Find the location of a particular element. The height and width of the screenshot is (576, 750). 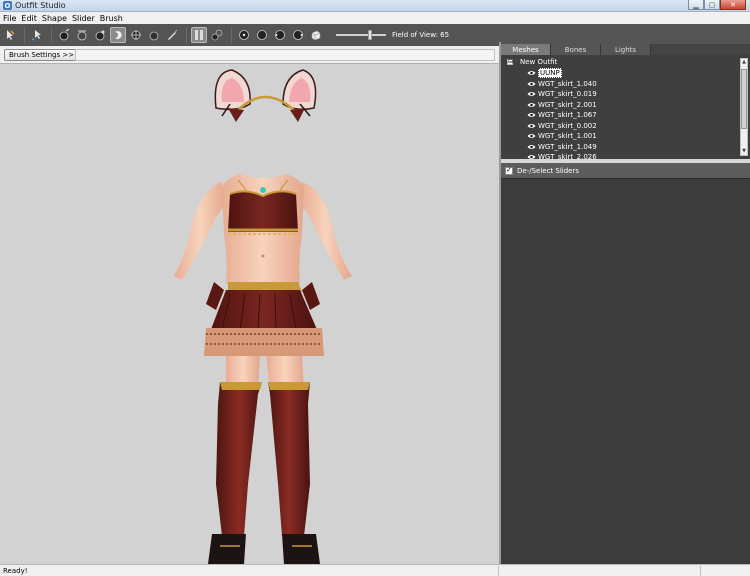

mesh-item: WGT_skirt_1.040 is located at coordinates (562, 84).